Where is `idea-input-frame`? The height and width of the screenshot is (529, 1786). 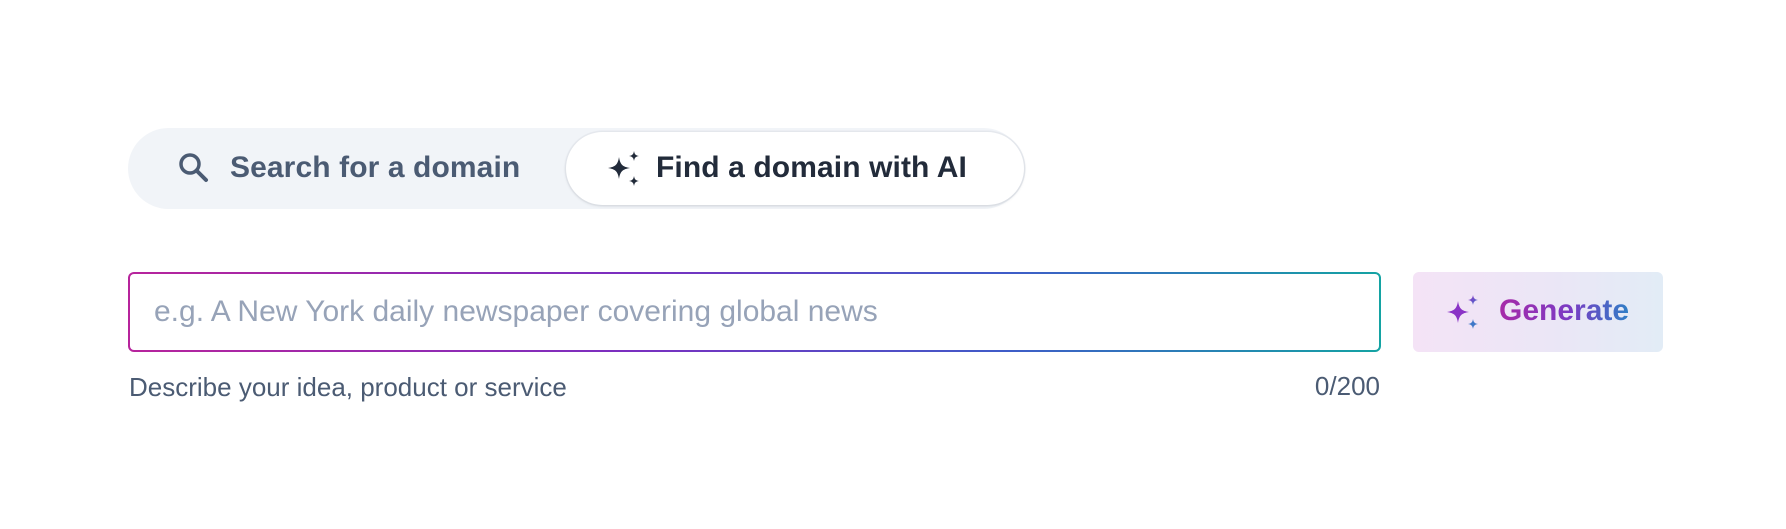
idea-input-frame is located at coordinates (754, 312).